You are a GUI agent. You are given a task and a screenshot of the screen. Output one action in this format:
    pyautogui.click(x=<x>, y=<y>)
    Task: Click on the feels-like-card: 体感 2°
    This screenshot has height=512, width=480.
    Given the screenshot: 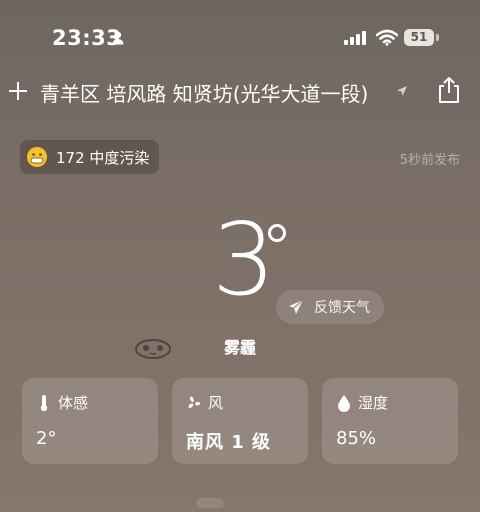 What is the action you would take?
    pyautogui.click(x=90, y=421)
    